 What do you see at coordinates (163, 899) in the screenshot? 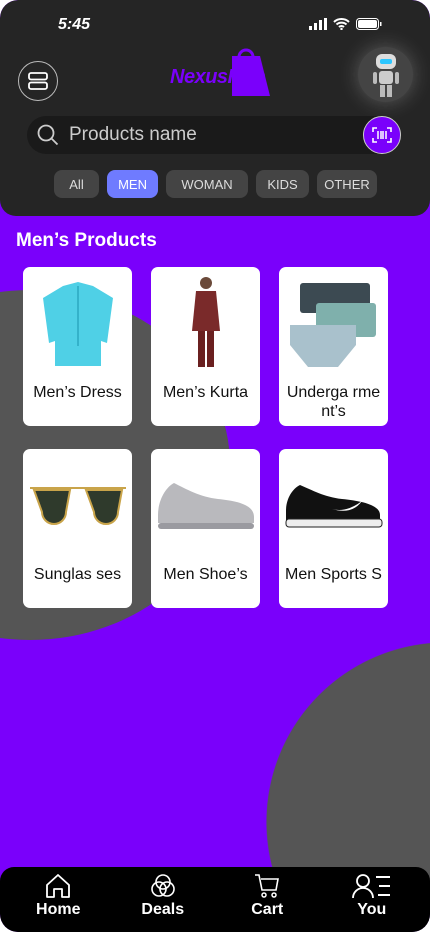
I see `nav-deals: Deals` at bounding box center [163, 899].